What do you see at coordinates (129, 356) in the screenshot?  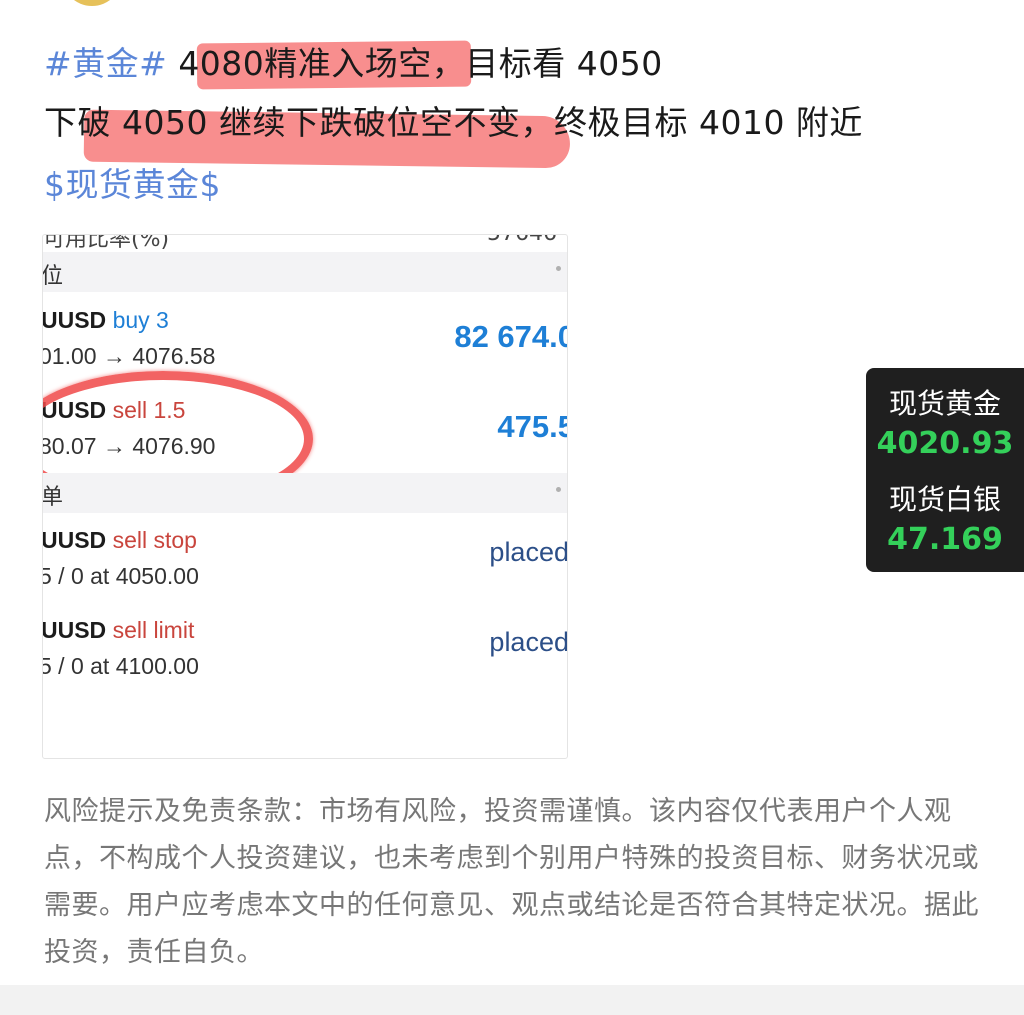 I see `position-price-detail: 01.00 → 4076.58` at bounding box center [129, 356].